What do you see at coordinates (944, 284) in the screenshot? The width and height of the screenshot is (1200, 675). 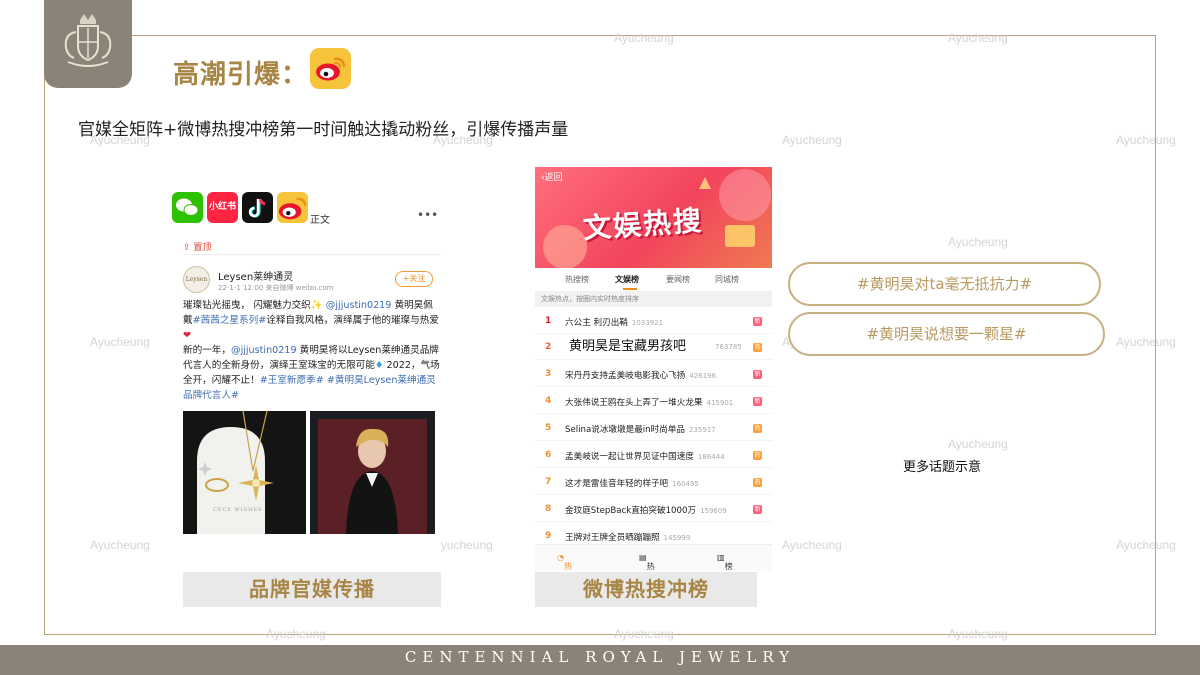 I see `topic-pill: #黄明昊对ta毫无抵抗力#` at bounding box center [944, 284].